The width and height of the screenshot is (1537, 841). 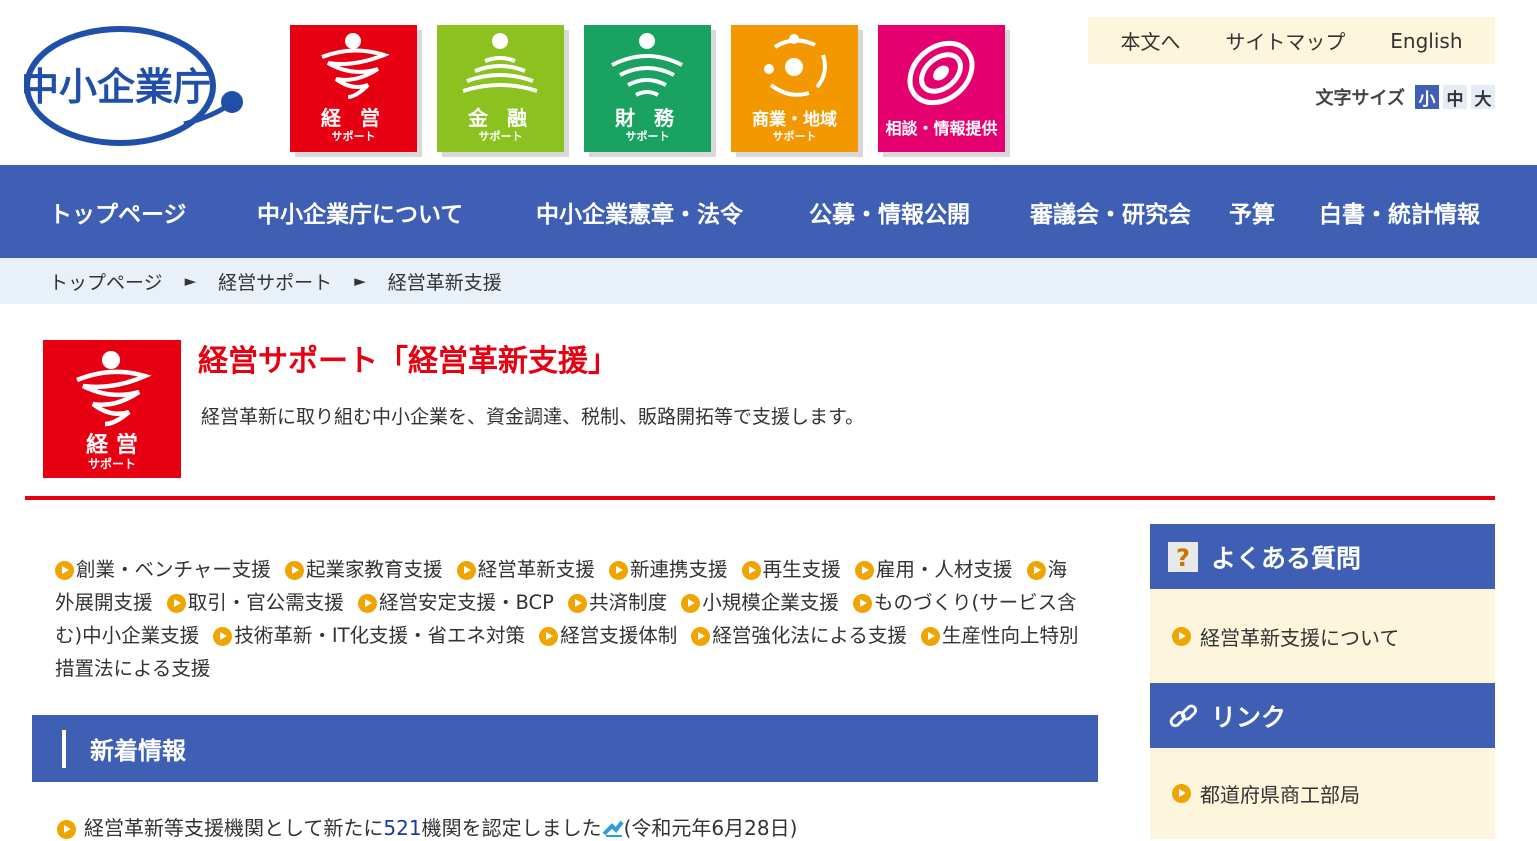 What do you see at coordinates (369, 635) in the screenshot?
I see `category-link: 技術革新・IT化支援・省エネ対策` at bounding box center [369, 635].